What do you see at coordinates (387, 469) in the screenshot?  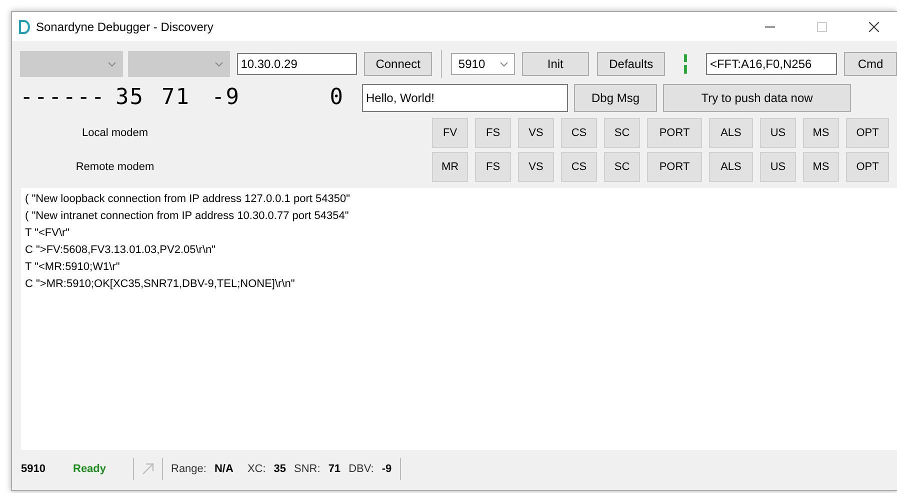 I see `status-value: -9` at bounding box center [387, 469].